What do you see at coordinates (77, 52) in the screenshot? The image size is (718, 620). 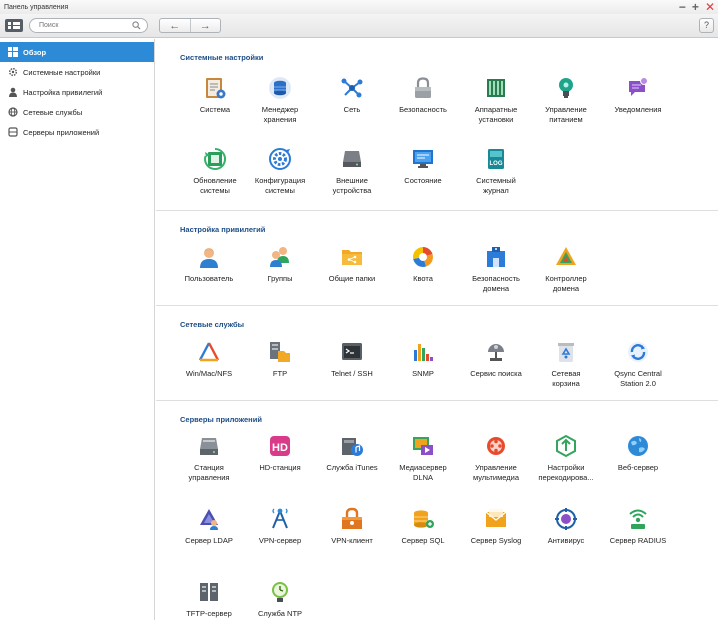 I see `sidebar-item-overview: Обзор` at bounding box center [77, 52].